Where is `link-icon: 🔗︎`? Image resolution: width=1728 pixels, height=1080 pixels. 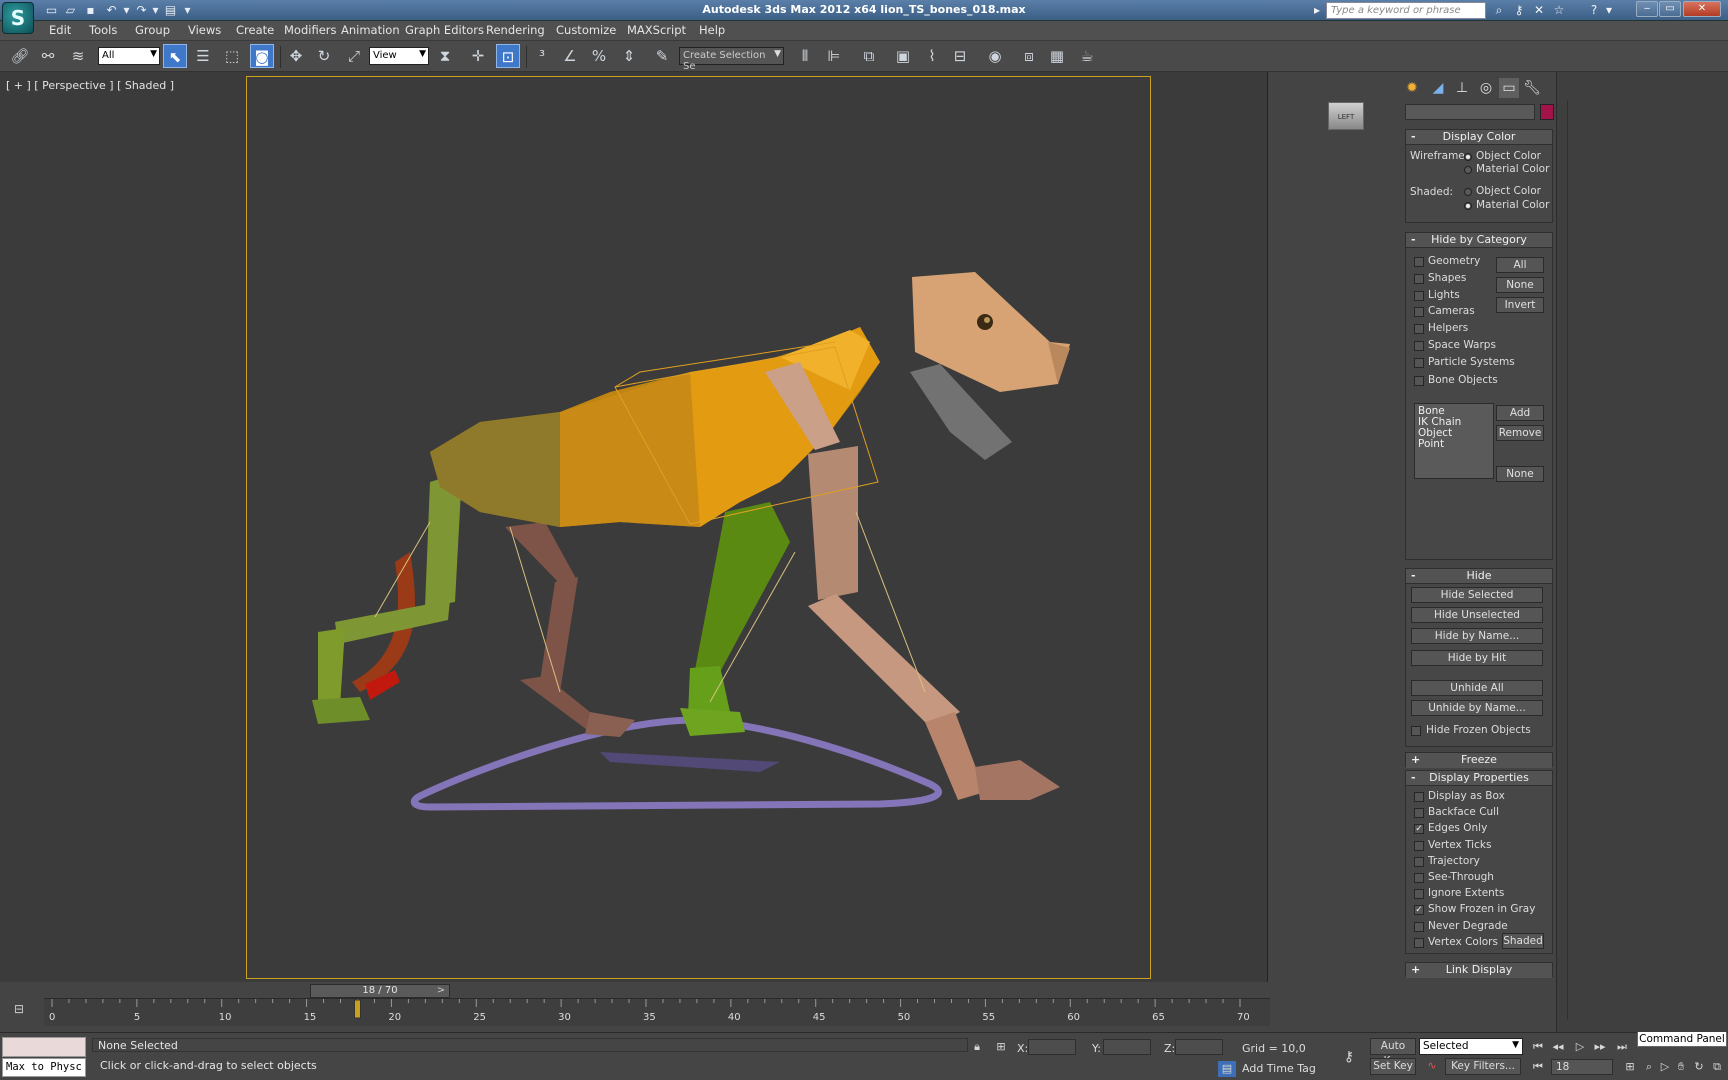 link-icon: 🔗︎ is located at coordinates (20, 56).